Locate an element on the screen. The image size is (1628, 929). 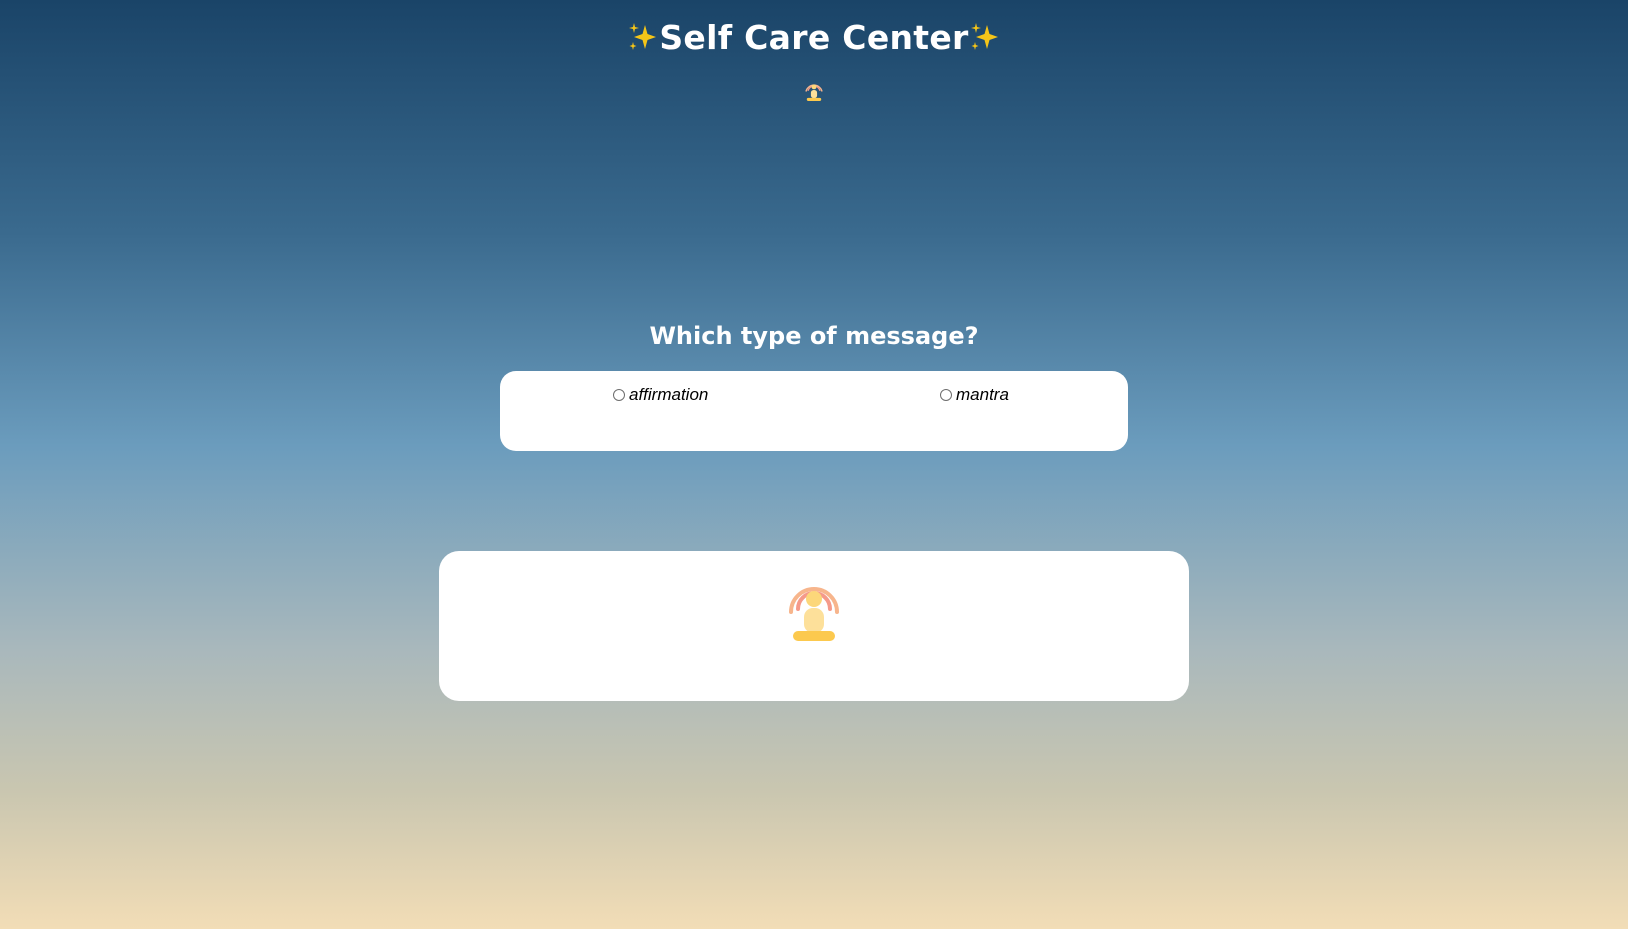
affirmation-option: affirmation is located at coordinates (660, 395).